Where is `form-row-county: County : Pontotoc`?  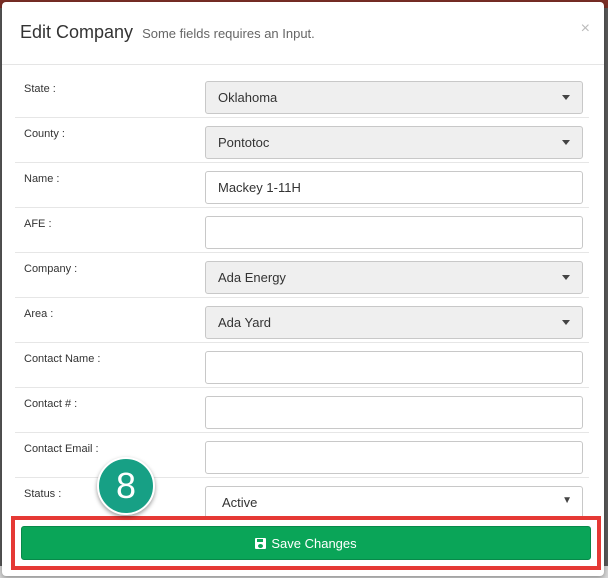 form-row-county: County : Pontotoc is located at coordinates (302, 139).